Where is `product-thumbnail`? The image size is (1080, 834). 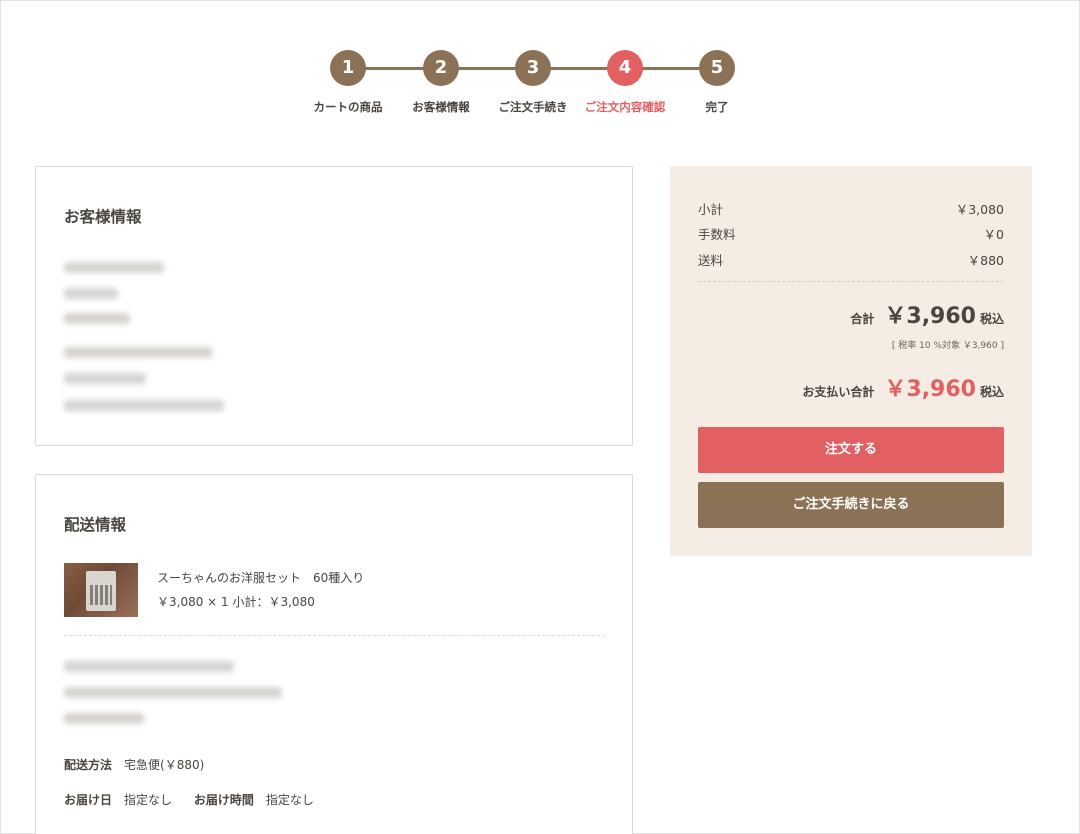 product-thumbnail is located at coordinates (101, 590).